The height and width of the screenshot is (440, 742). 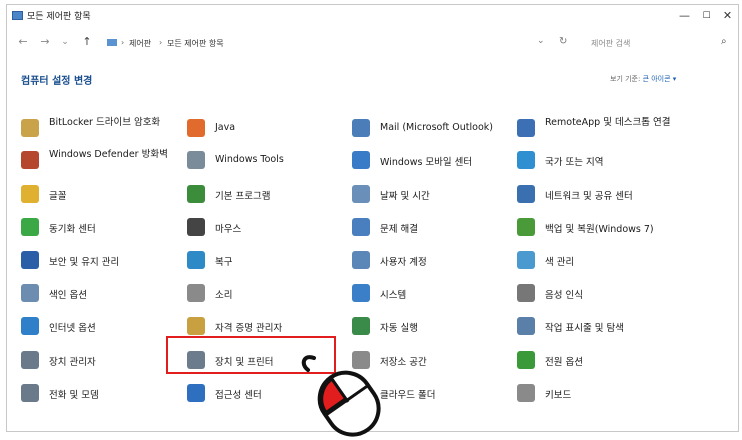 What do you see at coordinates (103, 160) in the screenshot?
I see `control-panel-item: Windows Defender 방화벽` at bounding box center [103, 160].